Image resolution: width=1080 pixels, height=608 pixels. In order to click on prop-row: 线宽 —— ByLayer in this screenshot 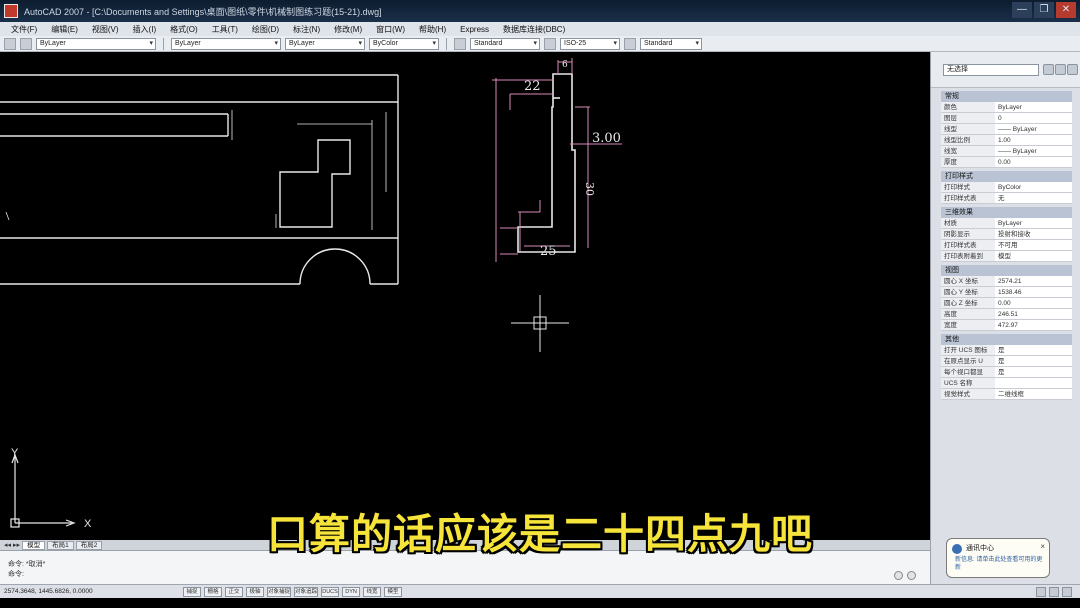, I will do `click(1006, 151)`.